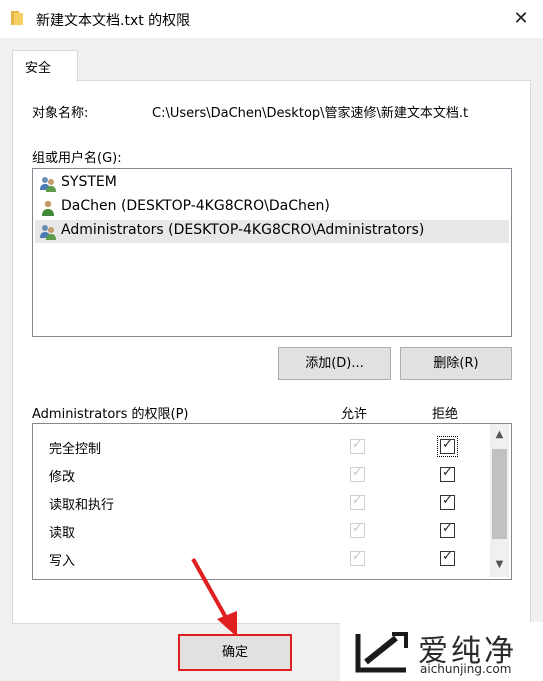 The image size is (543, 681). I want to click on list-item: SYSTEM, so click(272, 183).